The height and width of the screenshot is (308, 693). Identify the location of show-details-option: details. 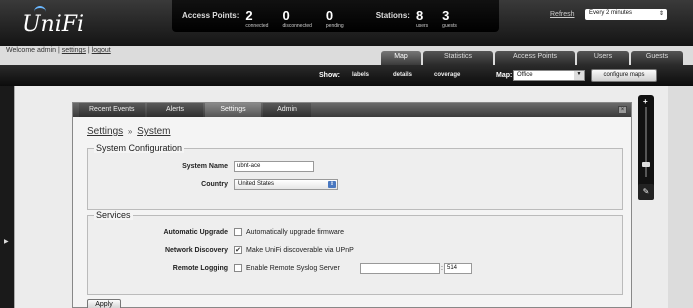
(402, 75).